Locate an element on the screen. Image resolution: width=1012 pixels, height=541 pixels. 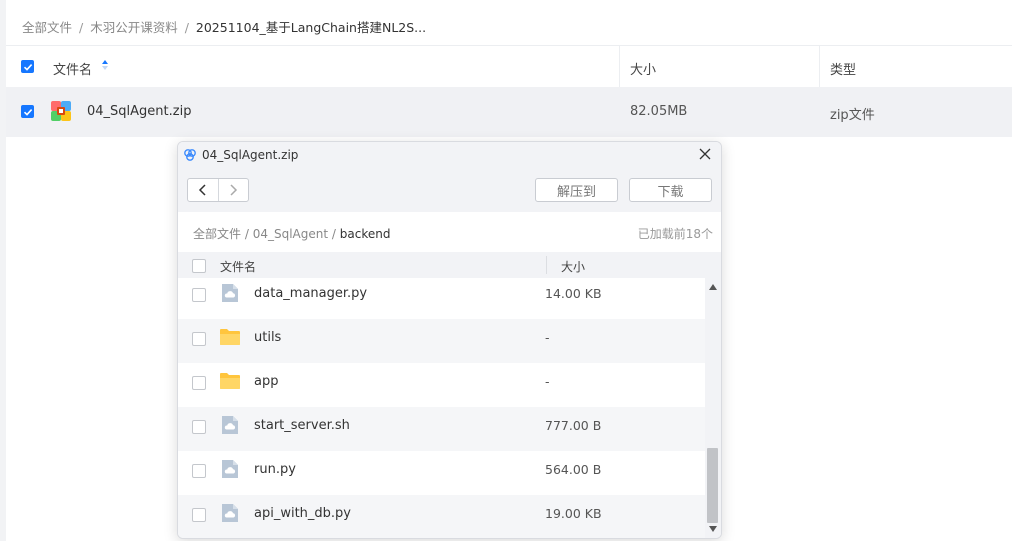
dialog-toolbar: 解压到 下载 is located at coordinates (449, 190).